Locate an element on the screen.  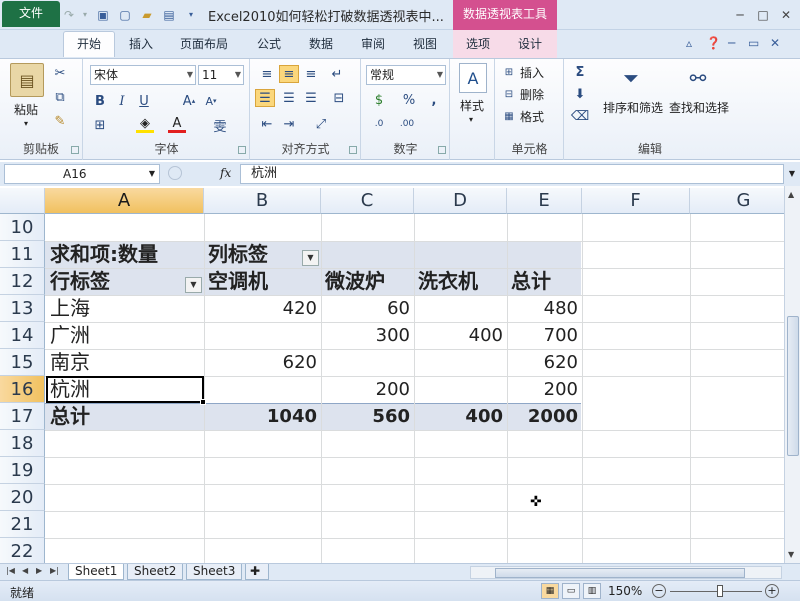
scroll-down-icon: ▼ is located at coordinates (791, 554).